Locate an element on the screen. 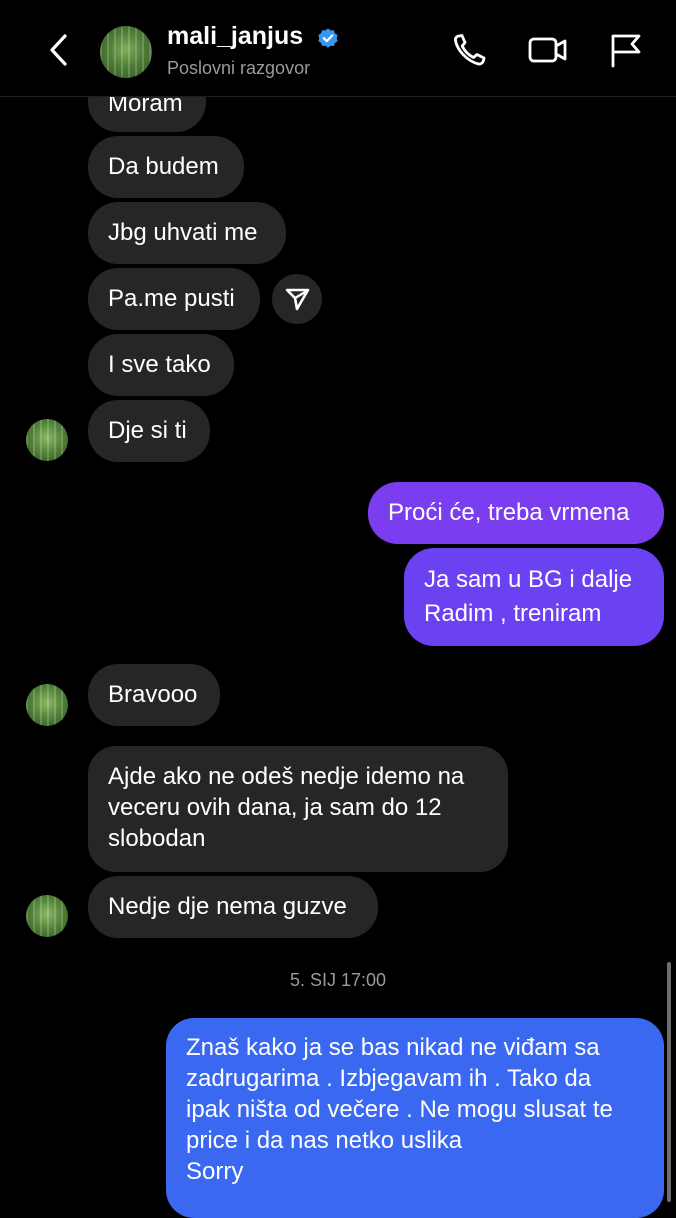 The width and height of the screenshot is (676, 1218). back-chevron-icon is located at coordinates (58, 50).